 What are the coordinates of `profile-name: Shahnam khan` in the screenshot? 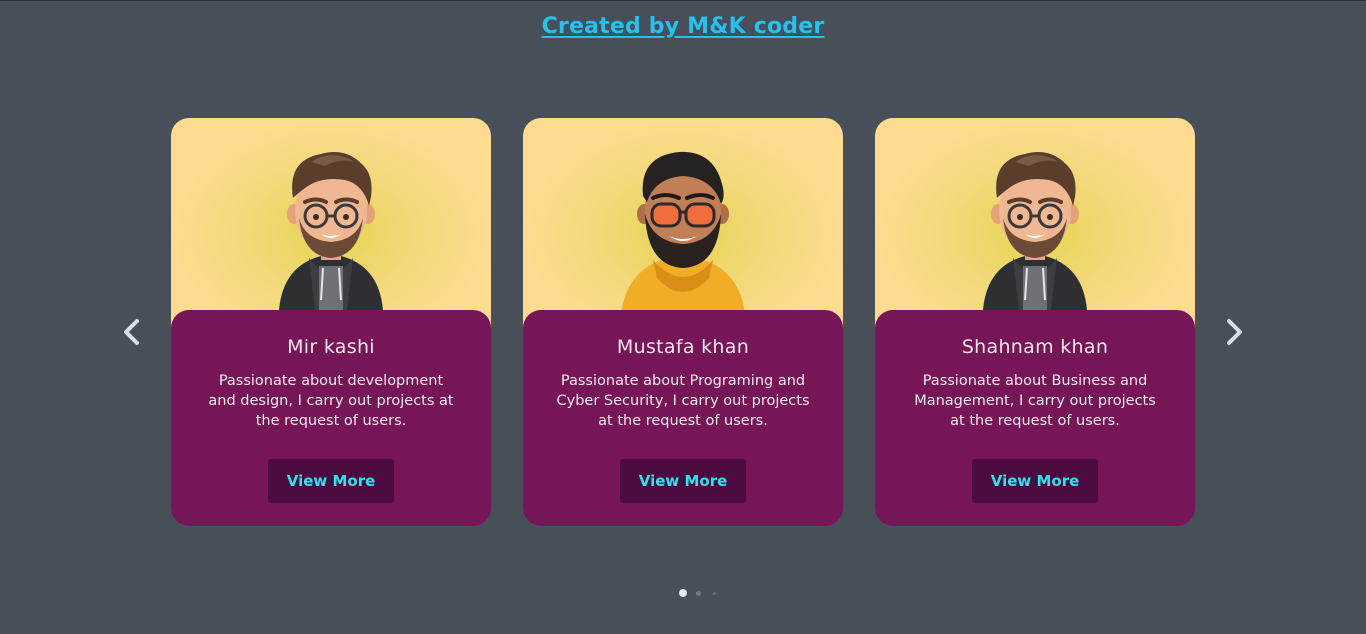 It's located at (1035, 347).